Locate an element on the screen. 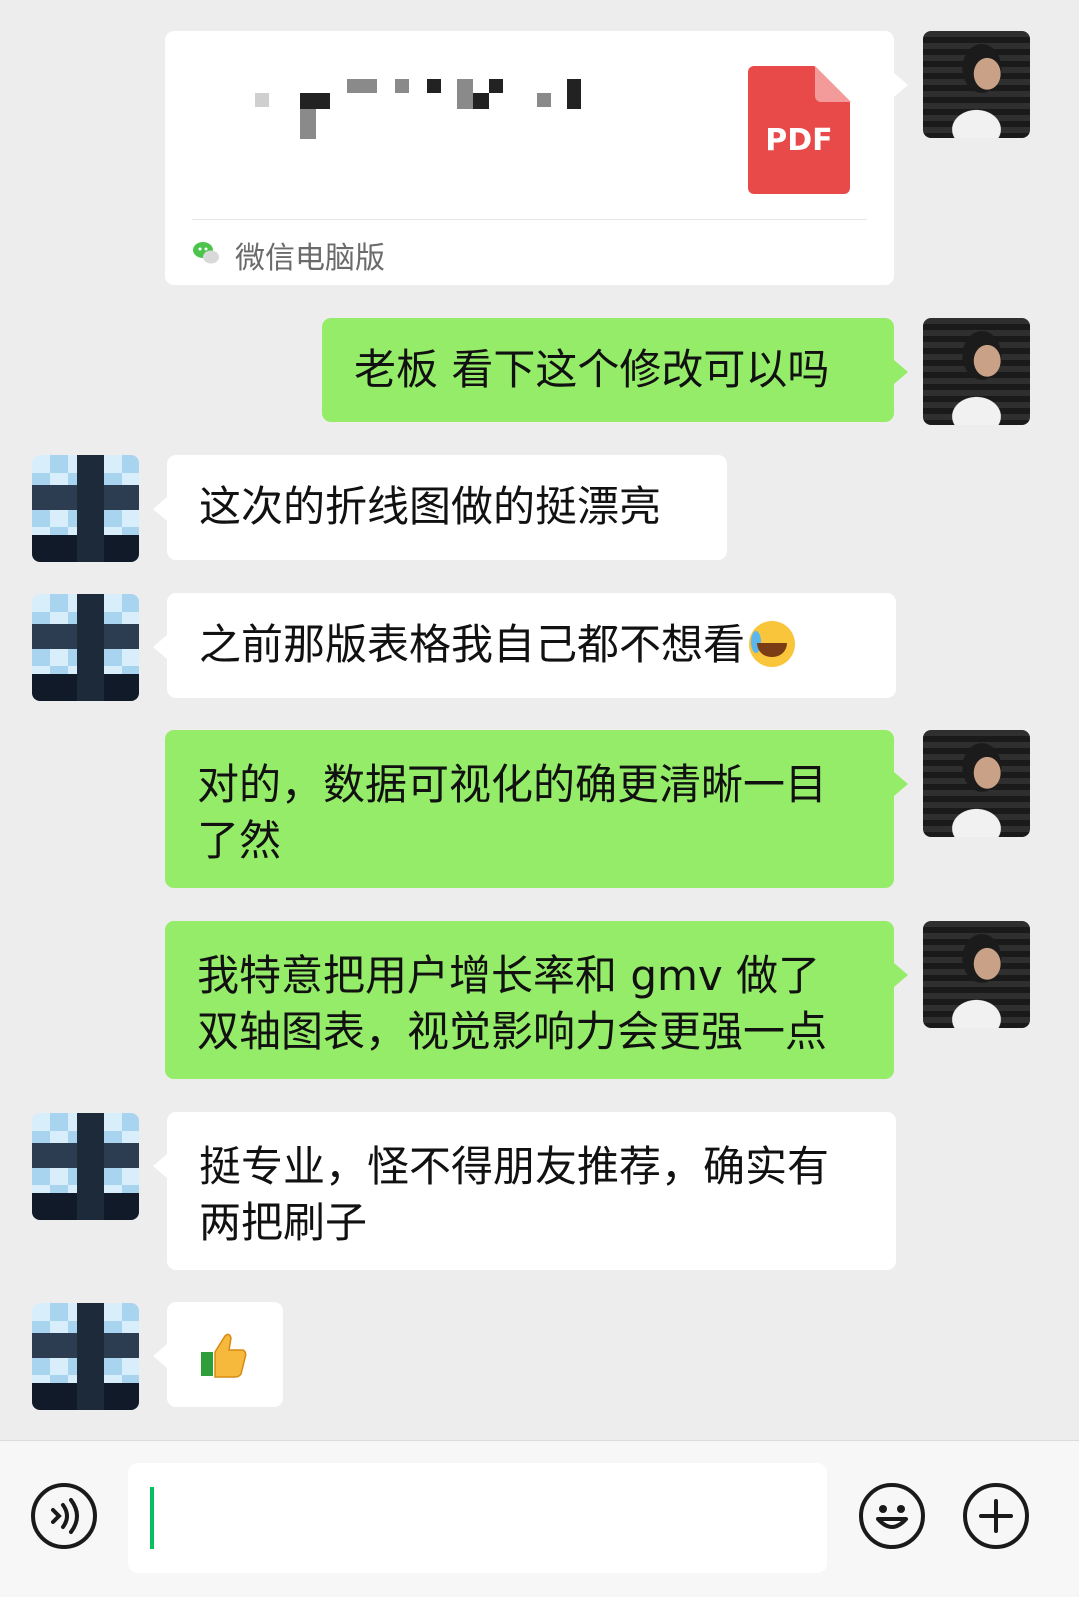  message-input is located at coordinates (477, 1518).